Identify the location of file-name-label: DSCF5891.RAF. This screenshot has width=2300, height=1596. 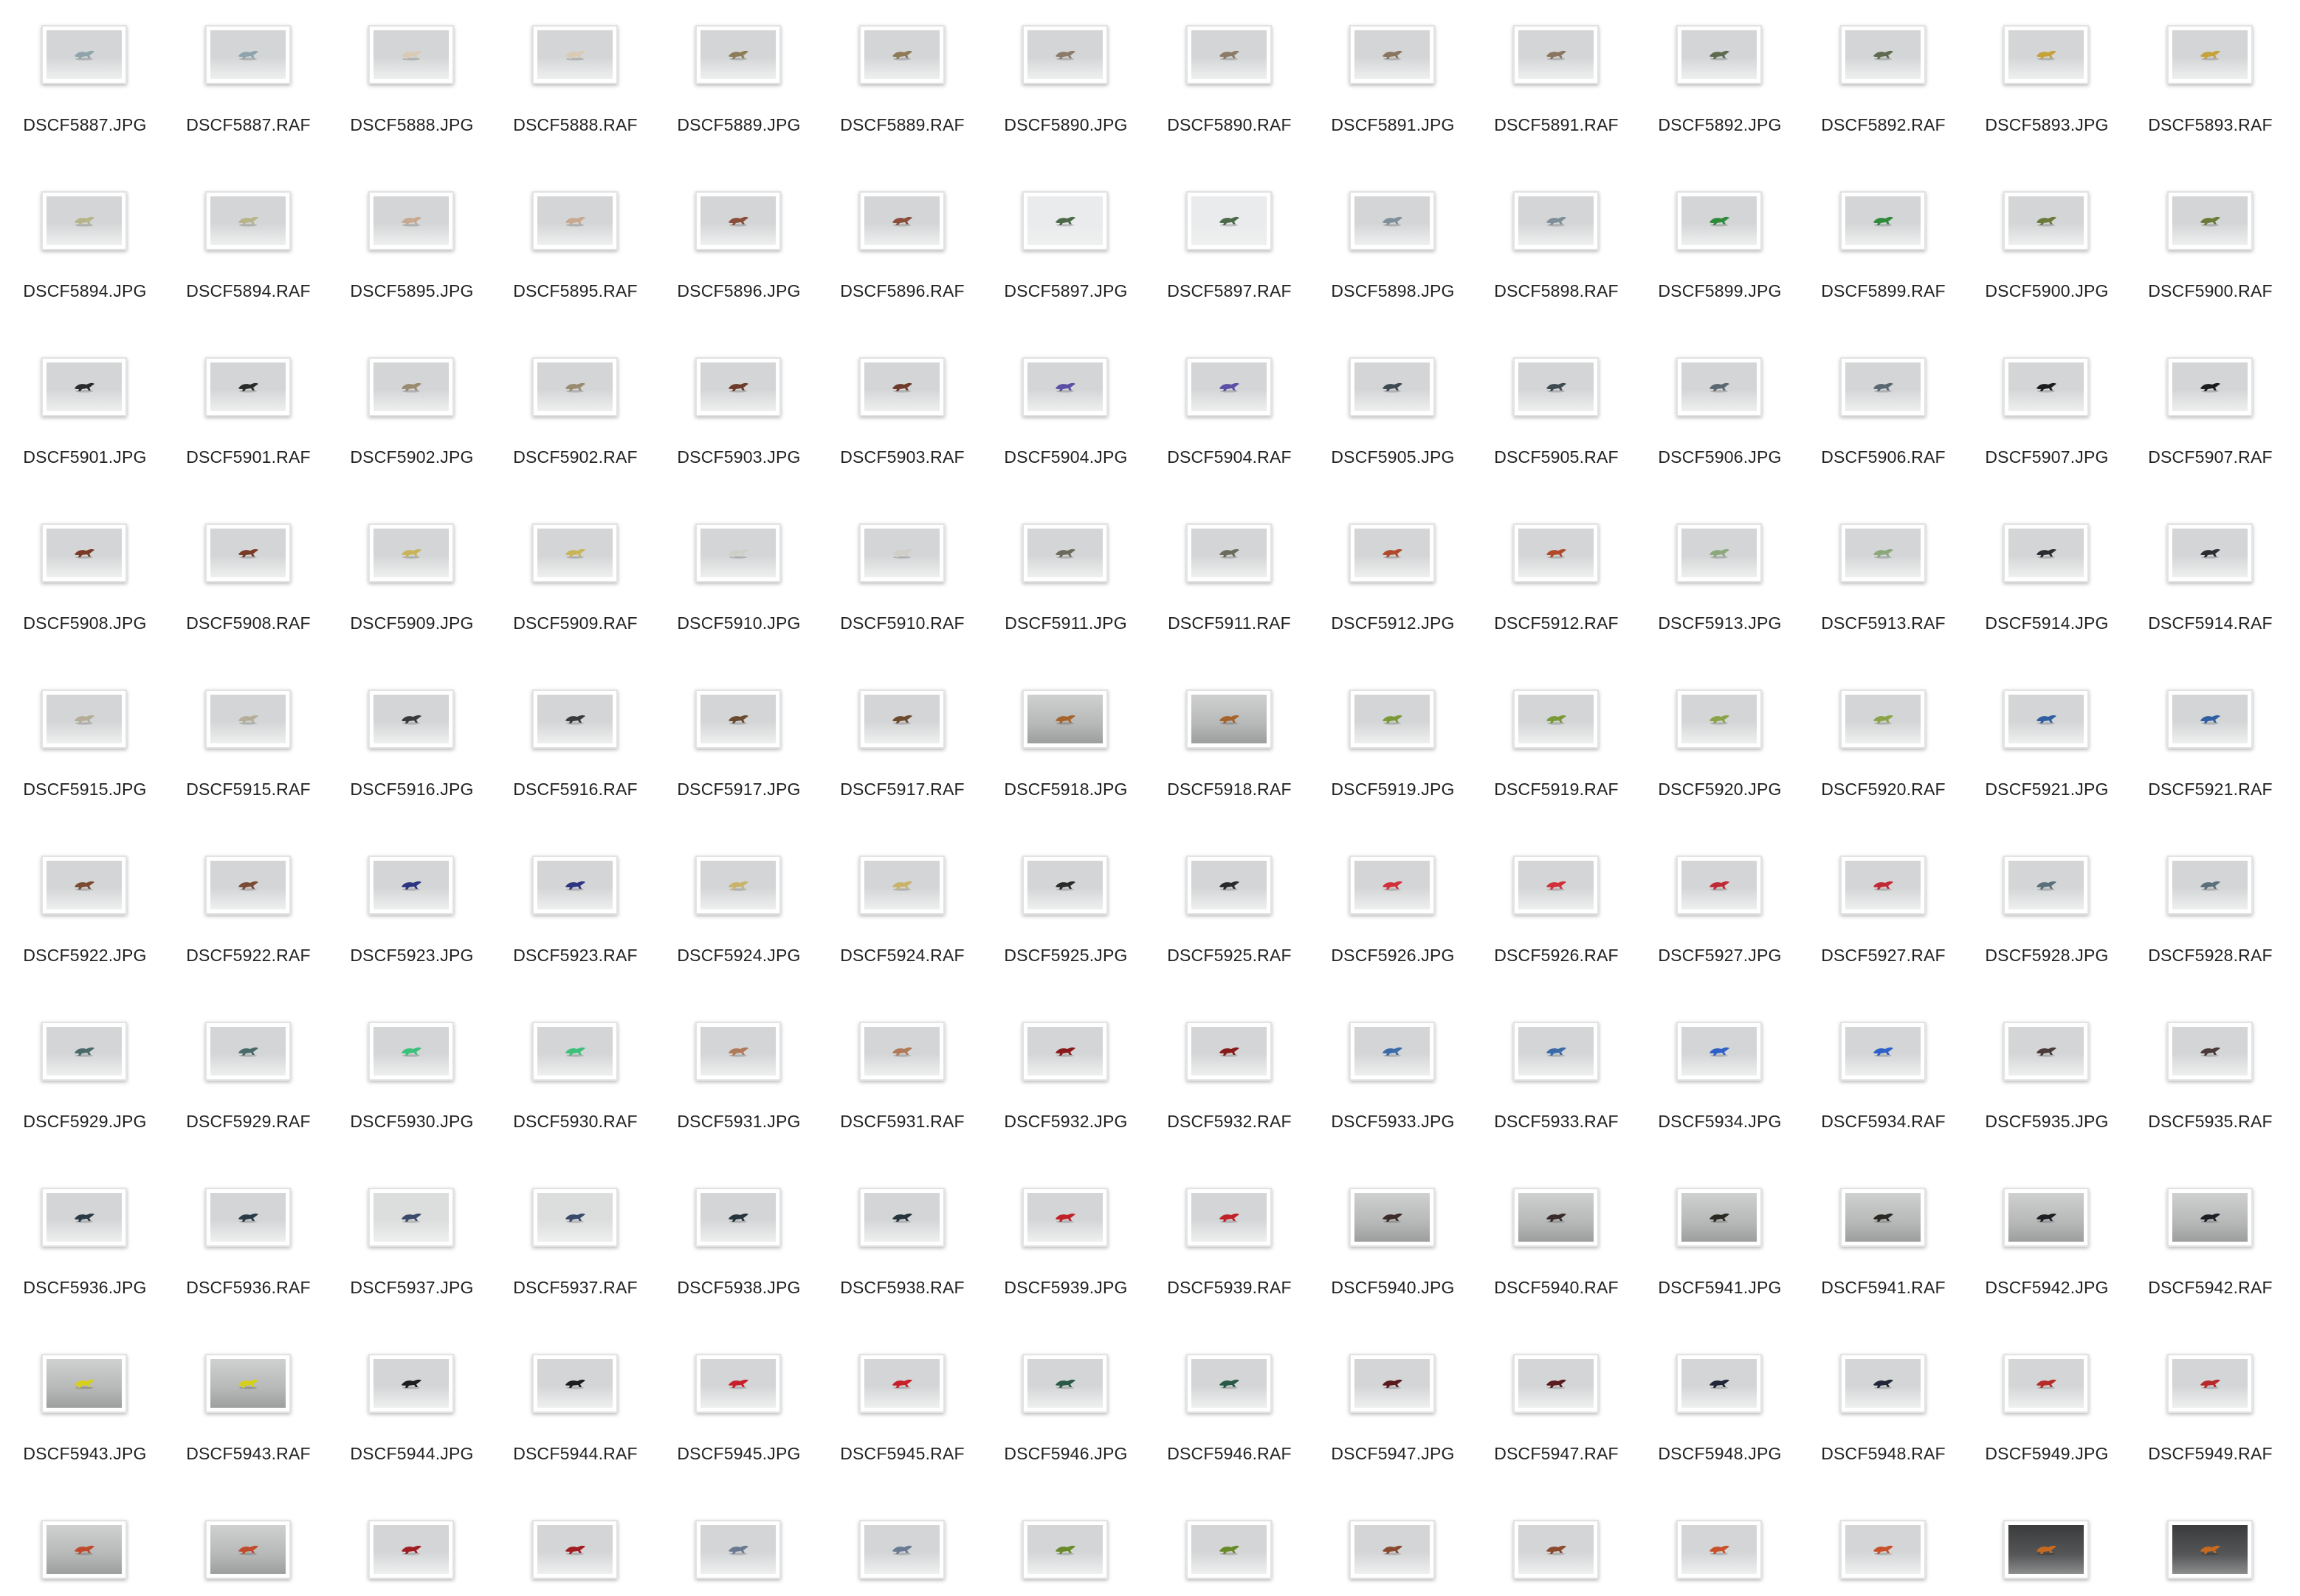
(1557, 125).